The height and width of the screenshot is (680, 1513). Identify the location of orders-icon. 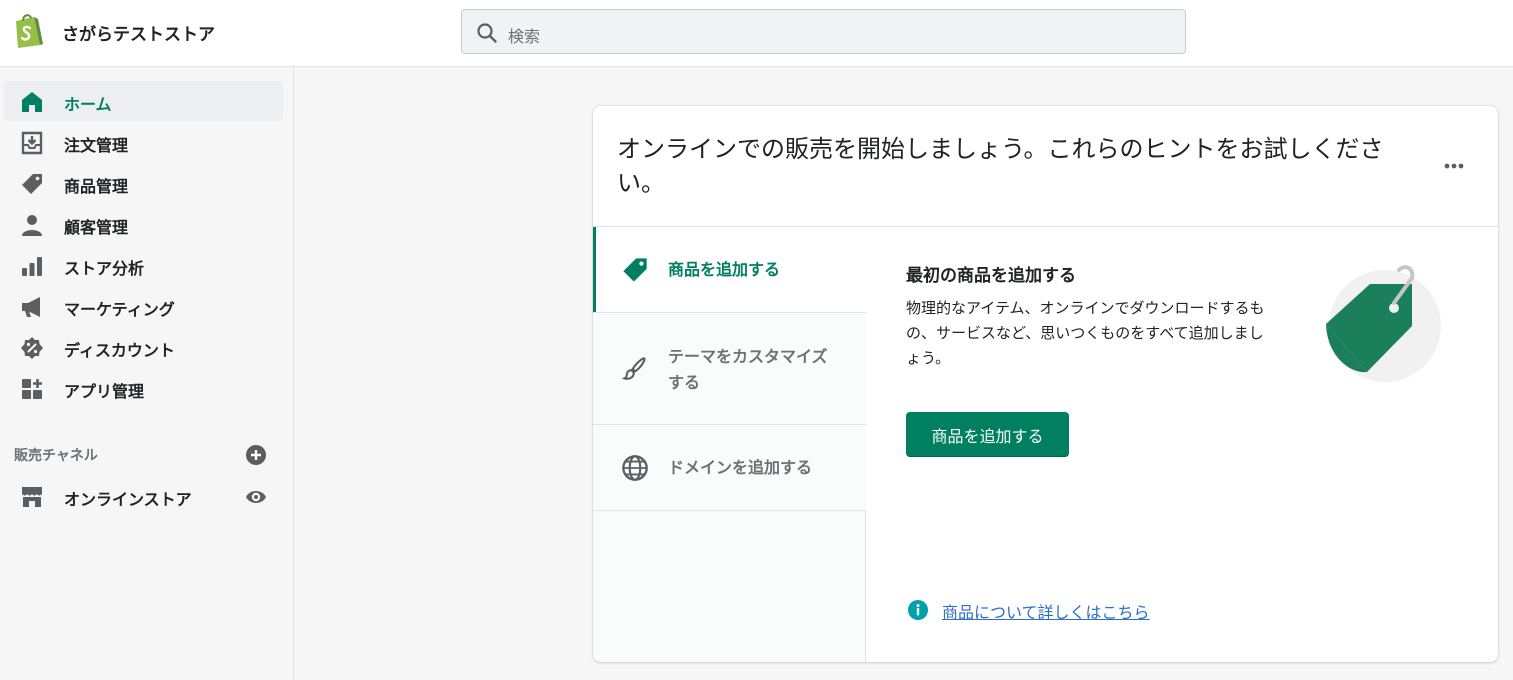
(32, 143).